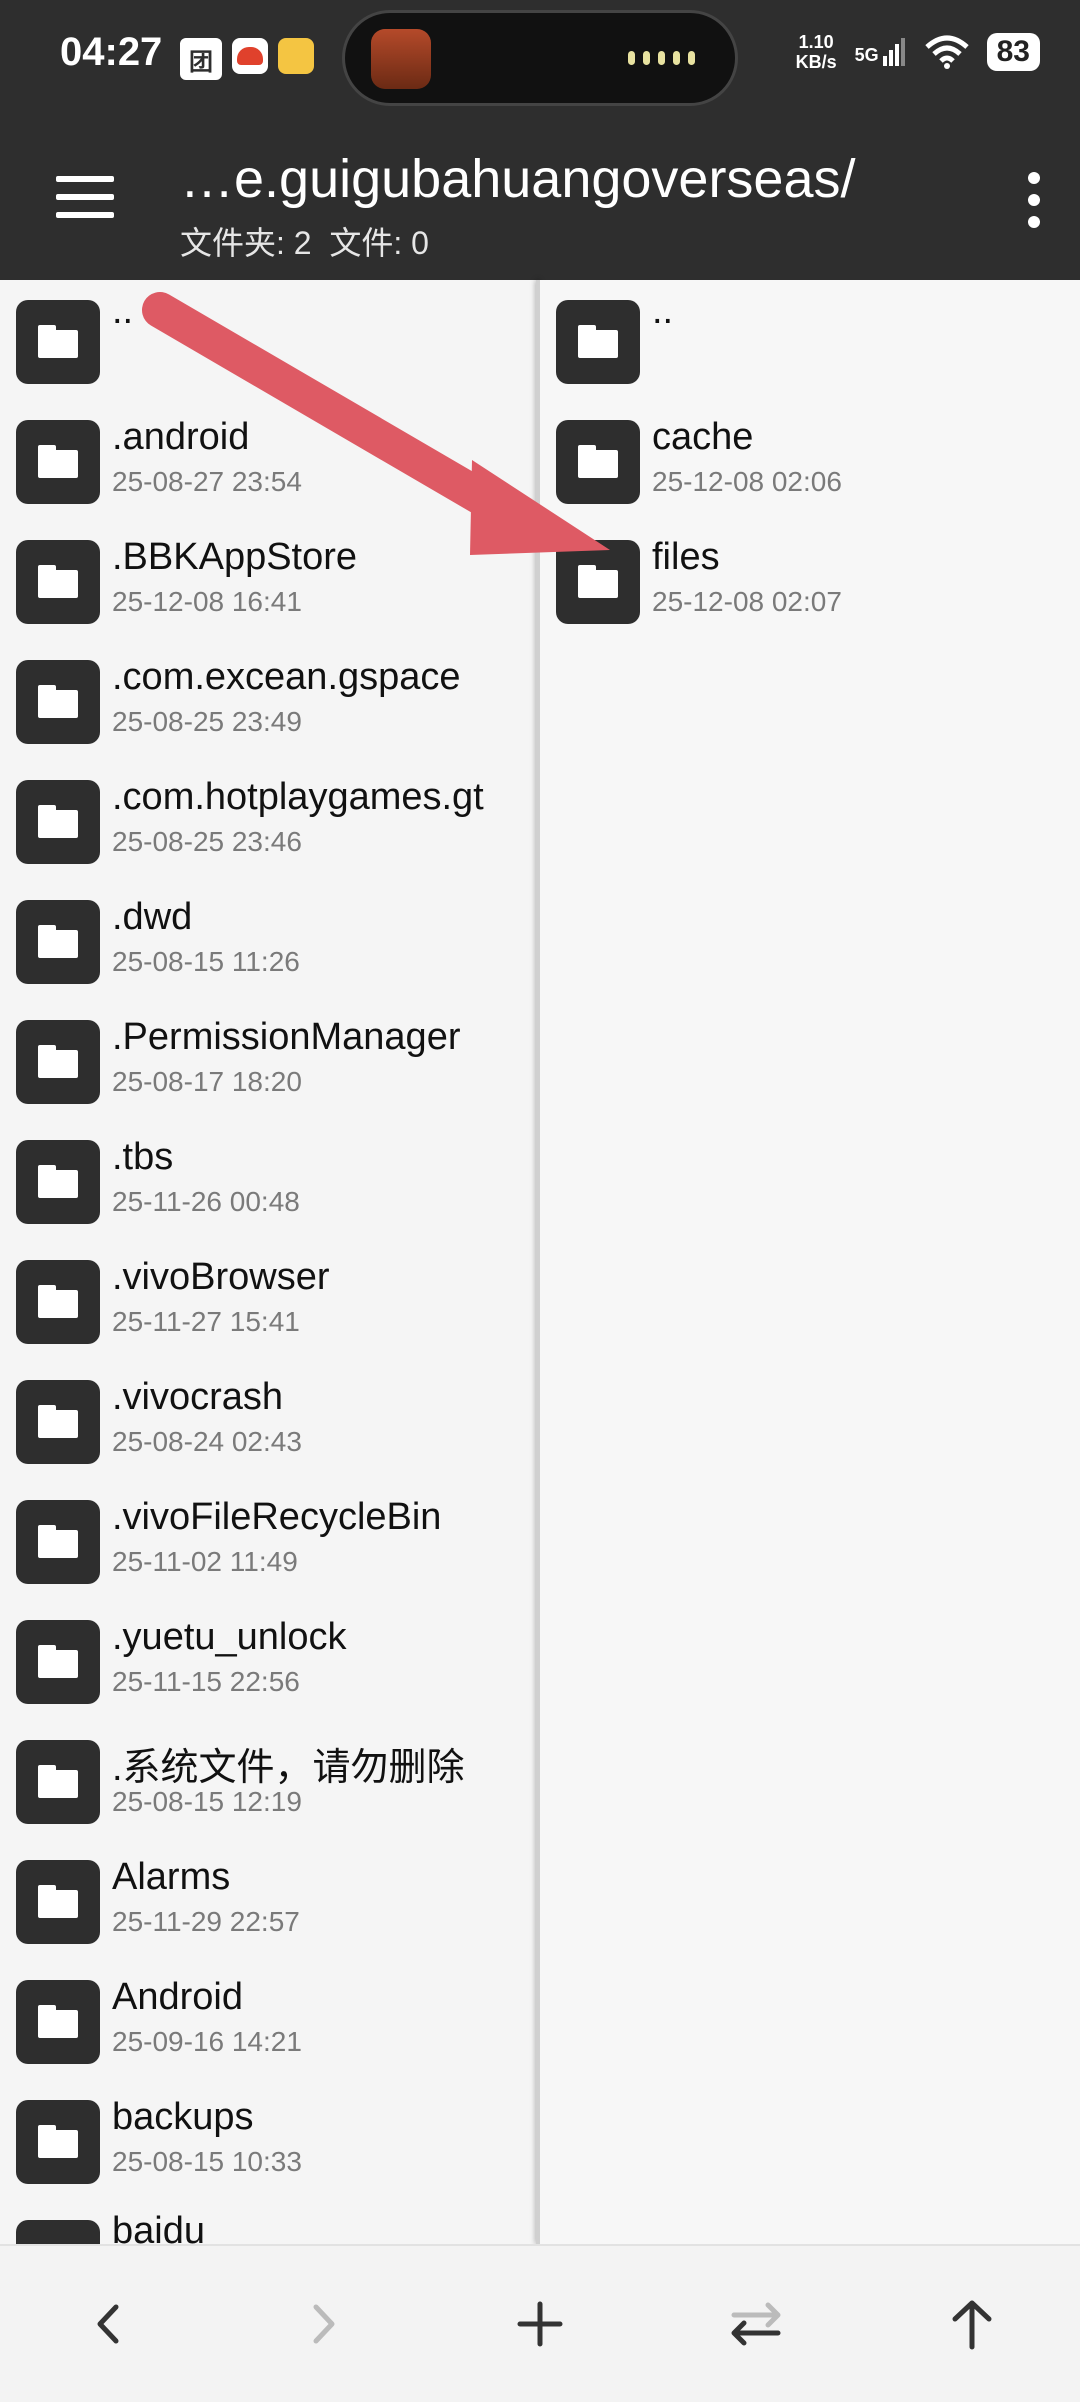 This screenshot has height=2402, width=1080. Describe the element at coordinates (205, 1561) in the screenshot. I see `file-date: 25-11-02 11:49` at that location.